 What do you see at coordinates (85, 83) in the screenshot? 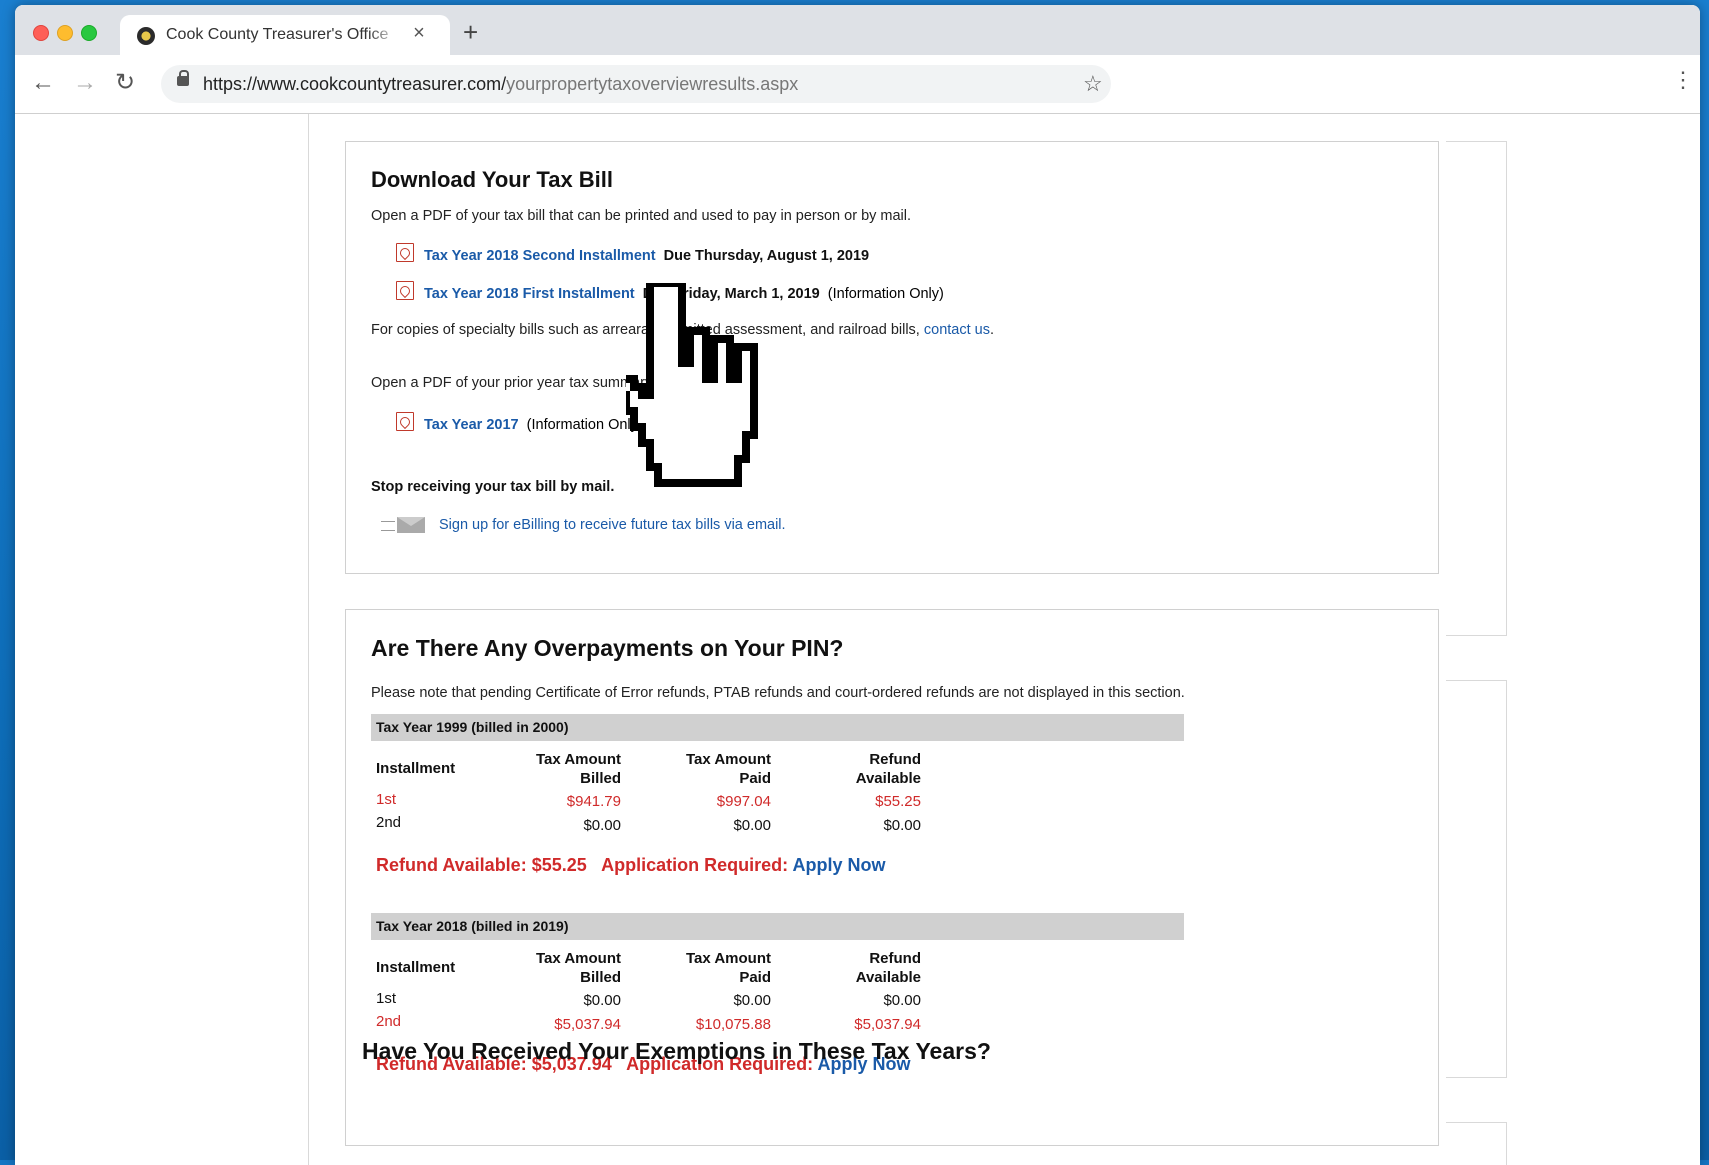
I see `forward-arrow-icon: →` at bounding box center [85, 83].